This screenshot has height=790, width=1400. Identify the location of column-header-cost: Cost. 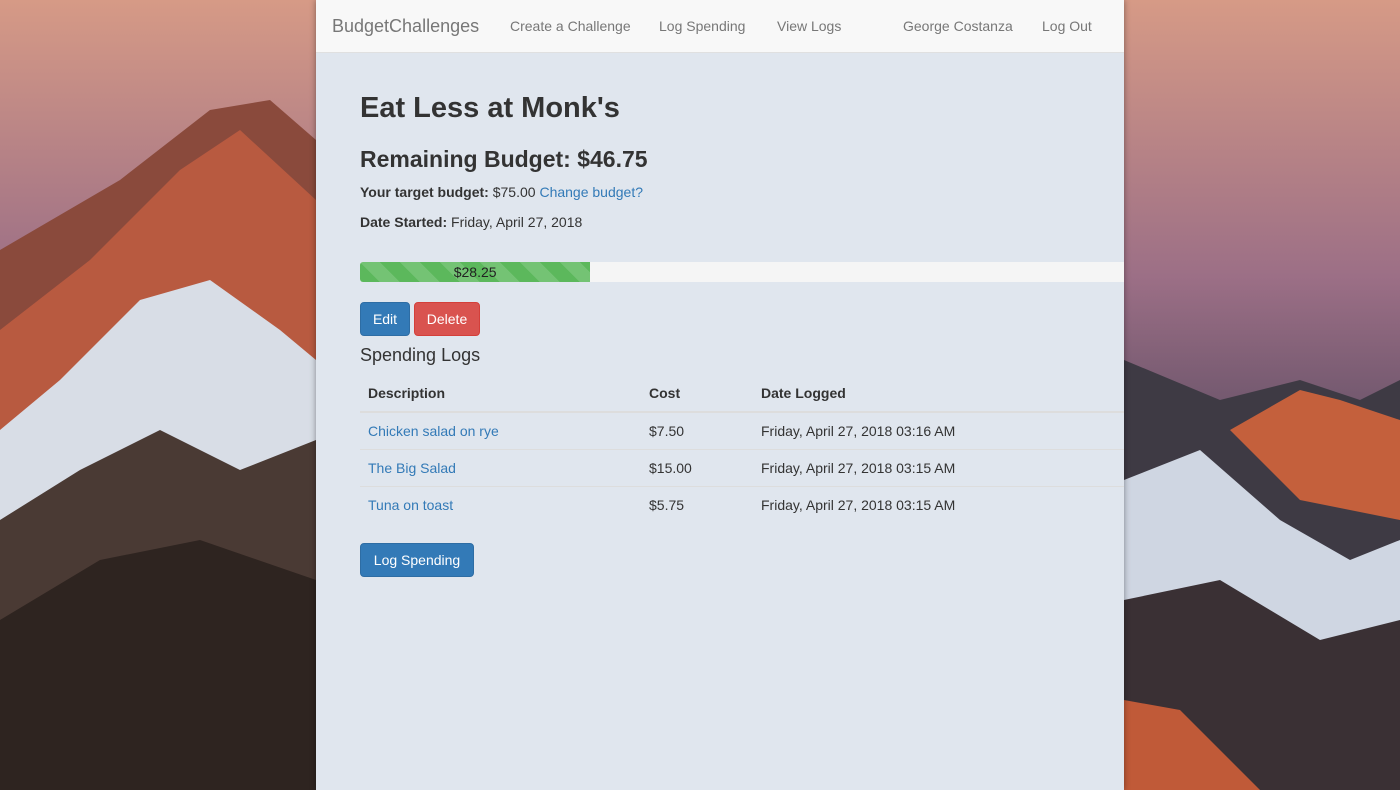
(697, 393).